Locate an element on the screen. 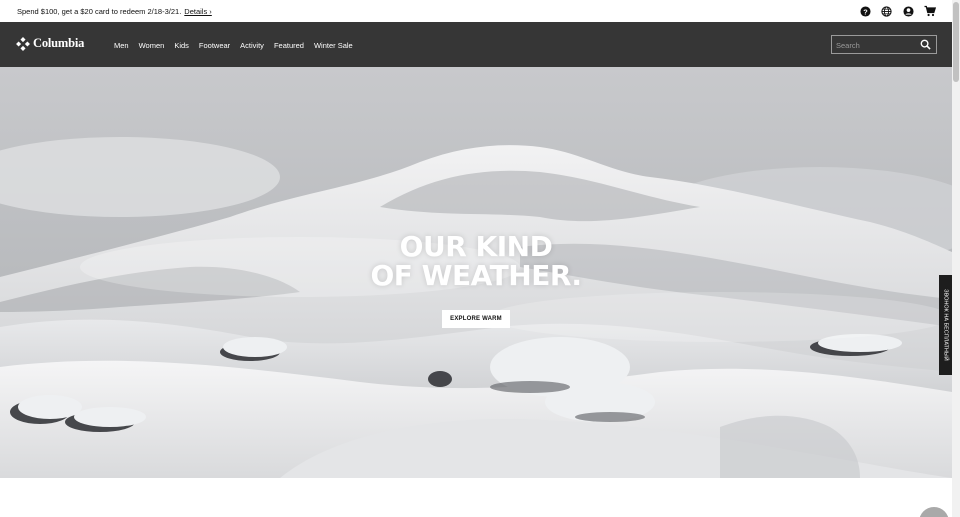  diamond-logo-icon is located at coordinates (23, 43).